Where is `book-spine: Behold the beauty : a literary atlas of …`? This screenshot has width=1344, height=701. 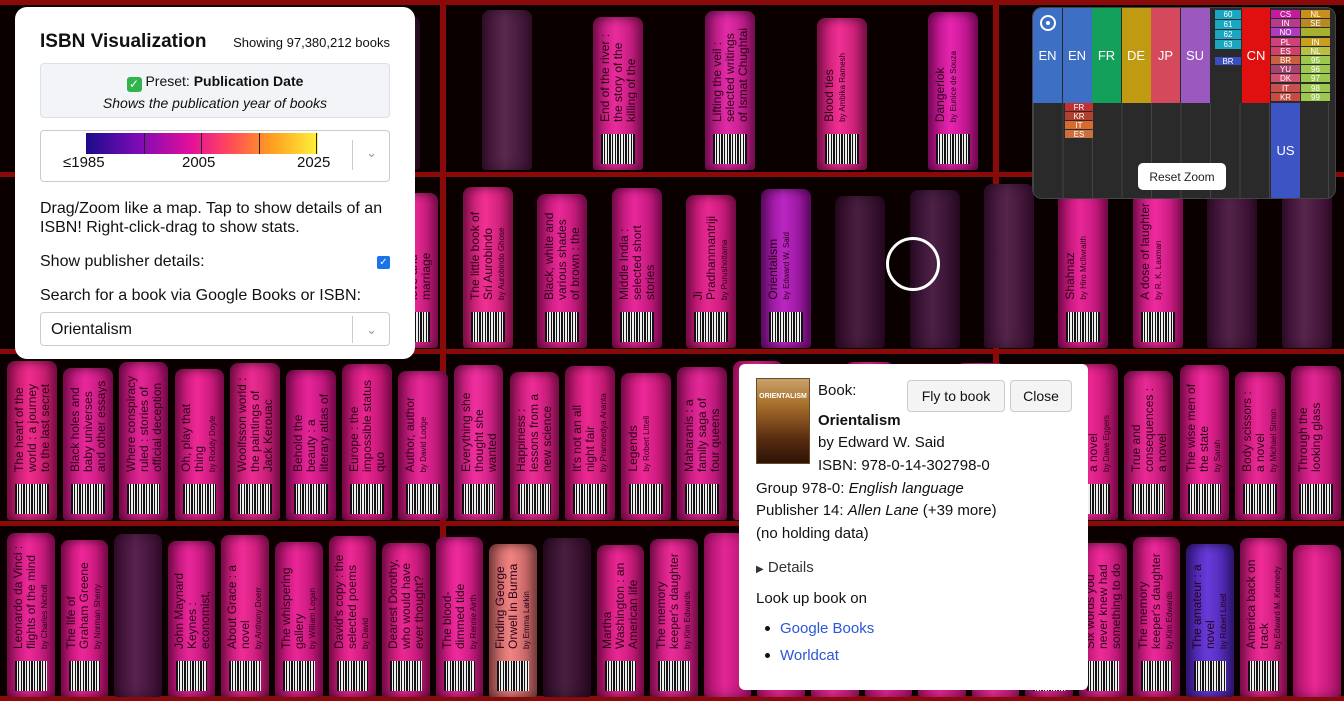 book-spine: Behold the beauty : a literary atlas of … is located at coordinates (311, 445).